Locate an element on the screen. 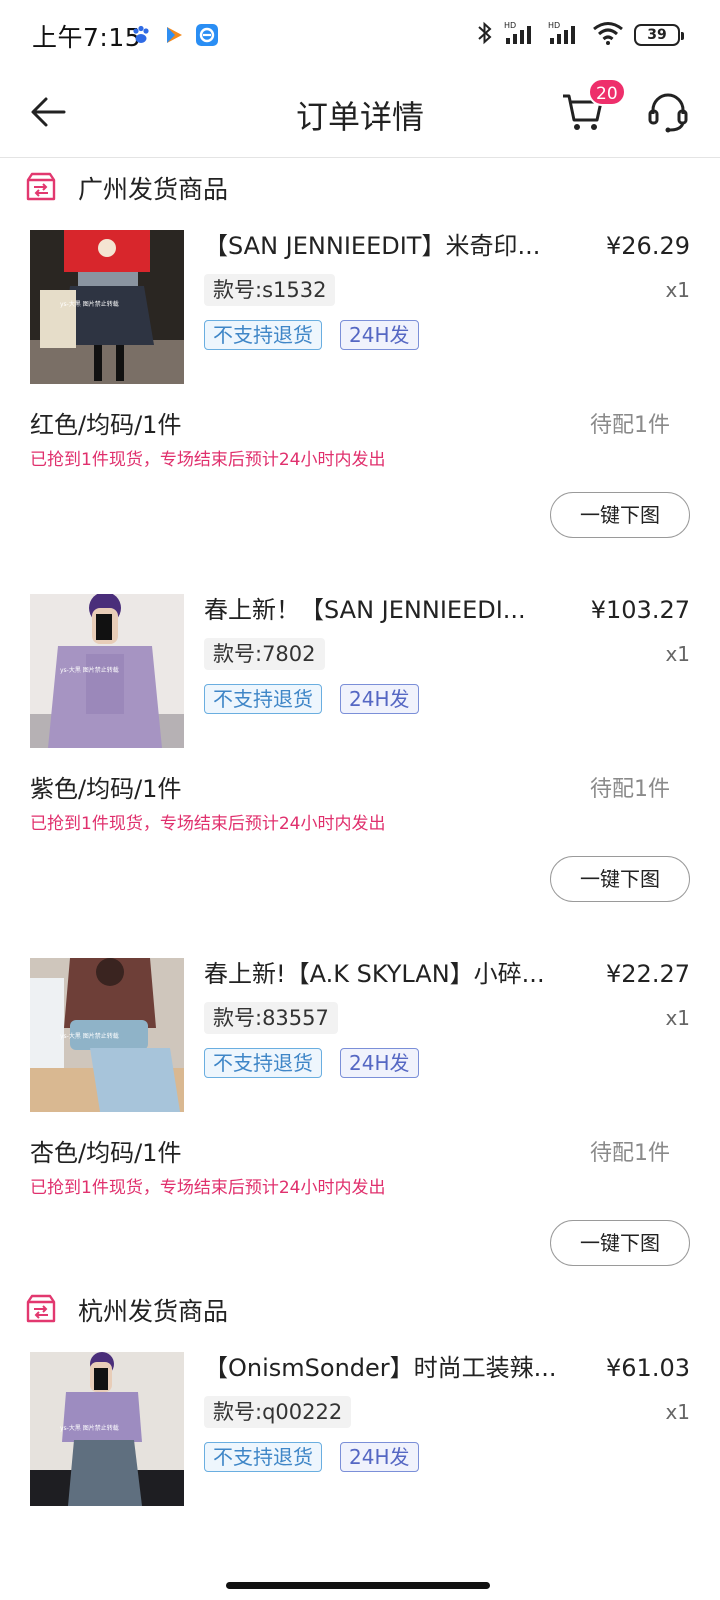 This screenshot has width=720, height=1600. bluetooth-icon is located at coordinates (485, 35).